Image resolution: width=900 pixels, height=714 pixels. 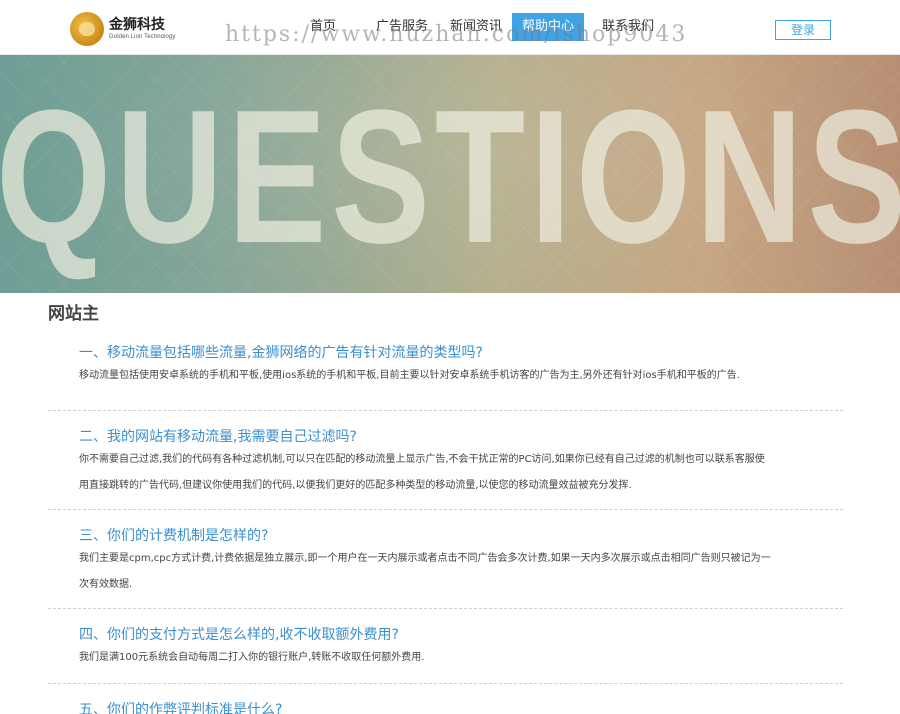 I want to click on faq-question: 四、你们的支付方式是怎么样的,收不收取额外费用?, so click(x=239, y=635).